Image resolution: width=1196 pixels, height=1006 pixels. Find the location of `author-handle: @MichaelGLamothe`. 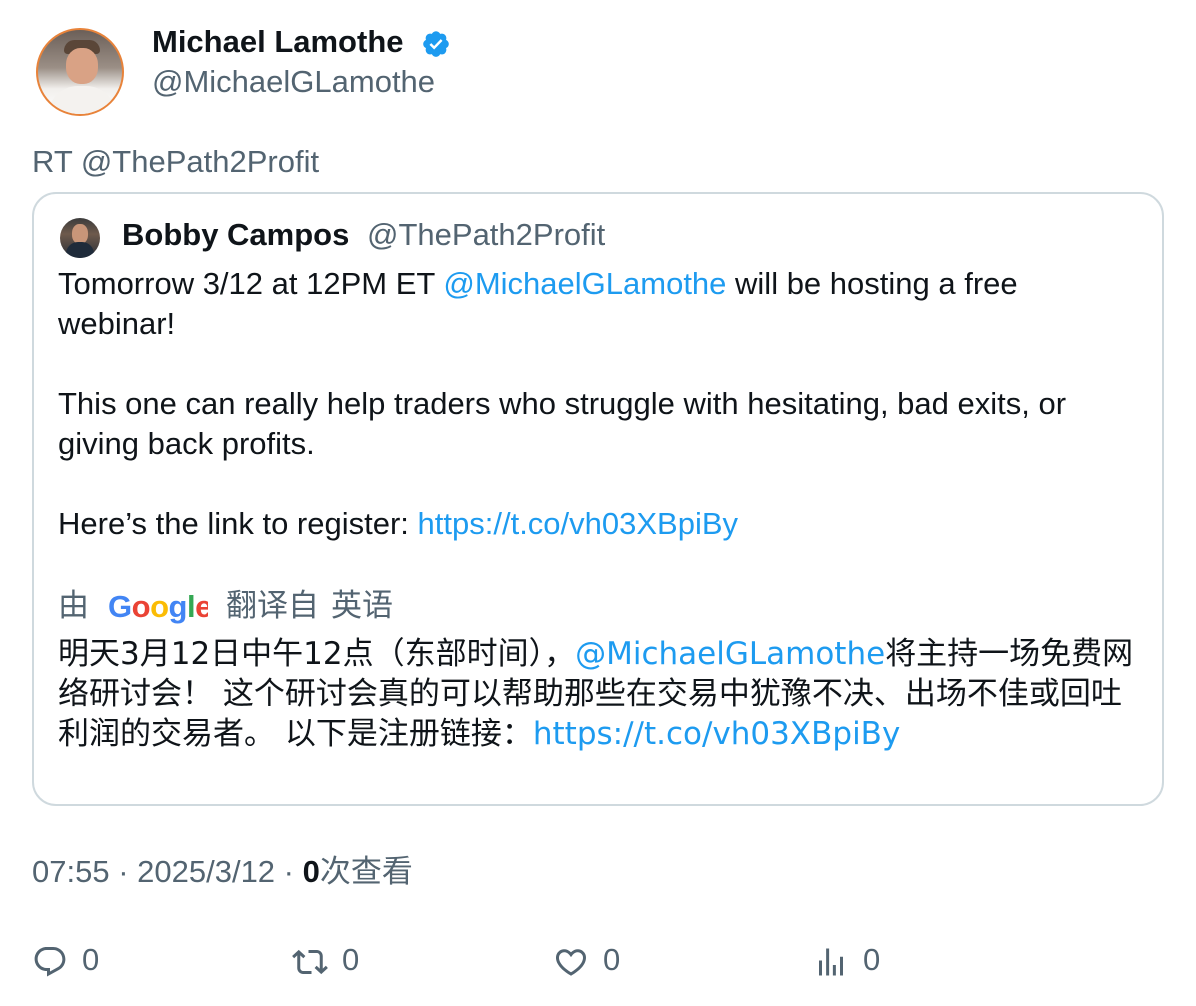

author-handle: @MichaelGLamothe is located at coordinates (293, 82).